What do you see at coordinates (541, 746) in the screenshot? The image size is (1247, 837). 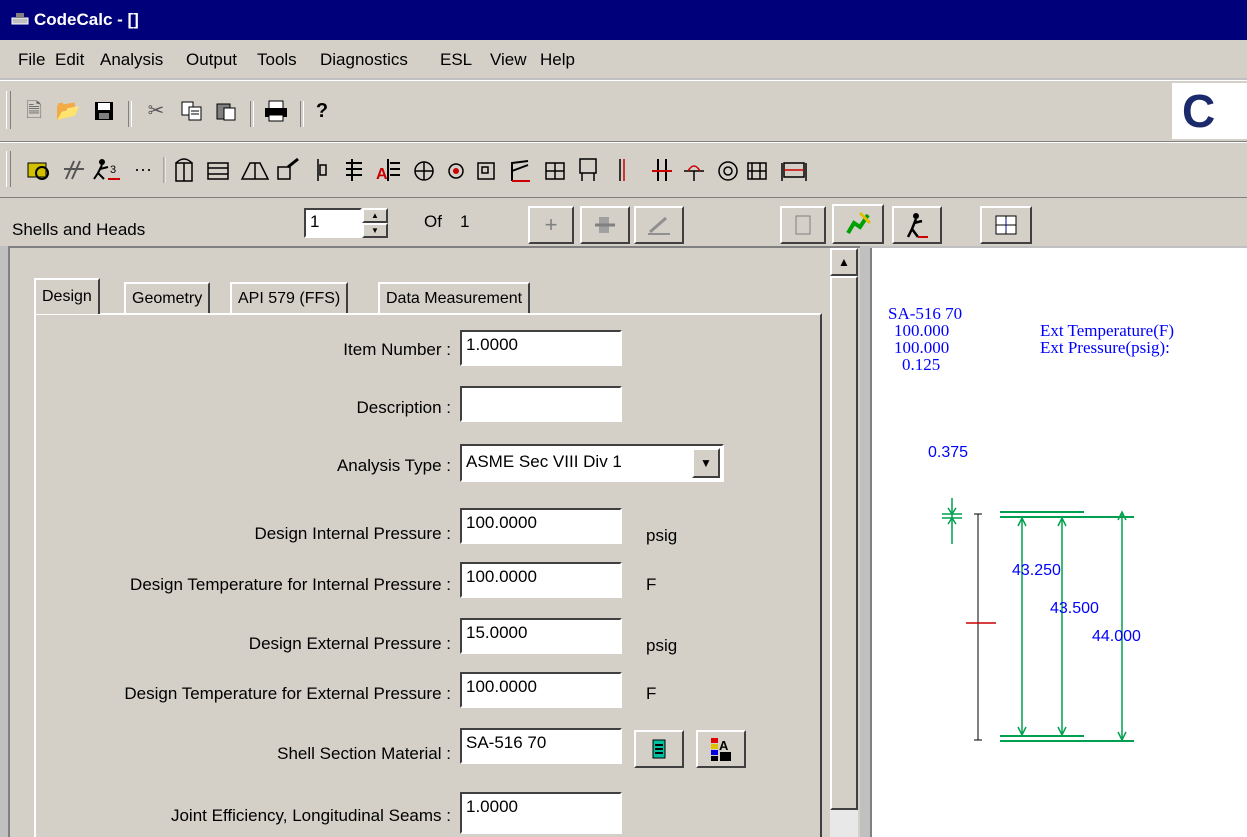 I see `shell-material-field: SA-516 70` at bounding box center [541, 746].